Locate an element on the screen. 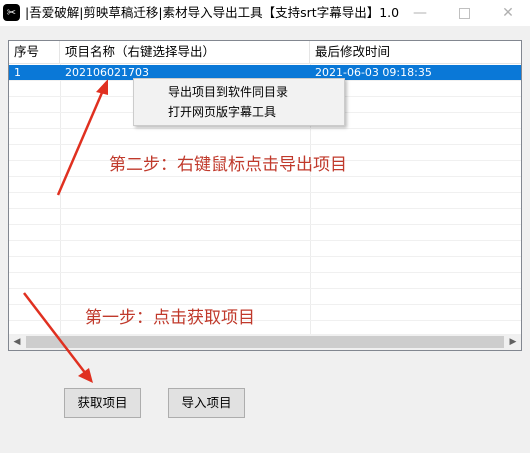 This screenshot has height=453, width=530. scroll-thumb is located at coordinates (265, 342).